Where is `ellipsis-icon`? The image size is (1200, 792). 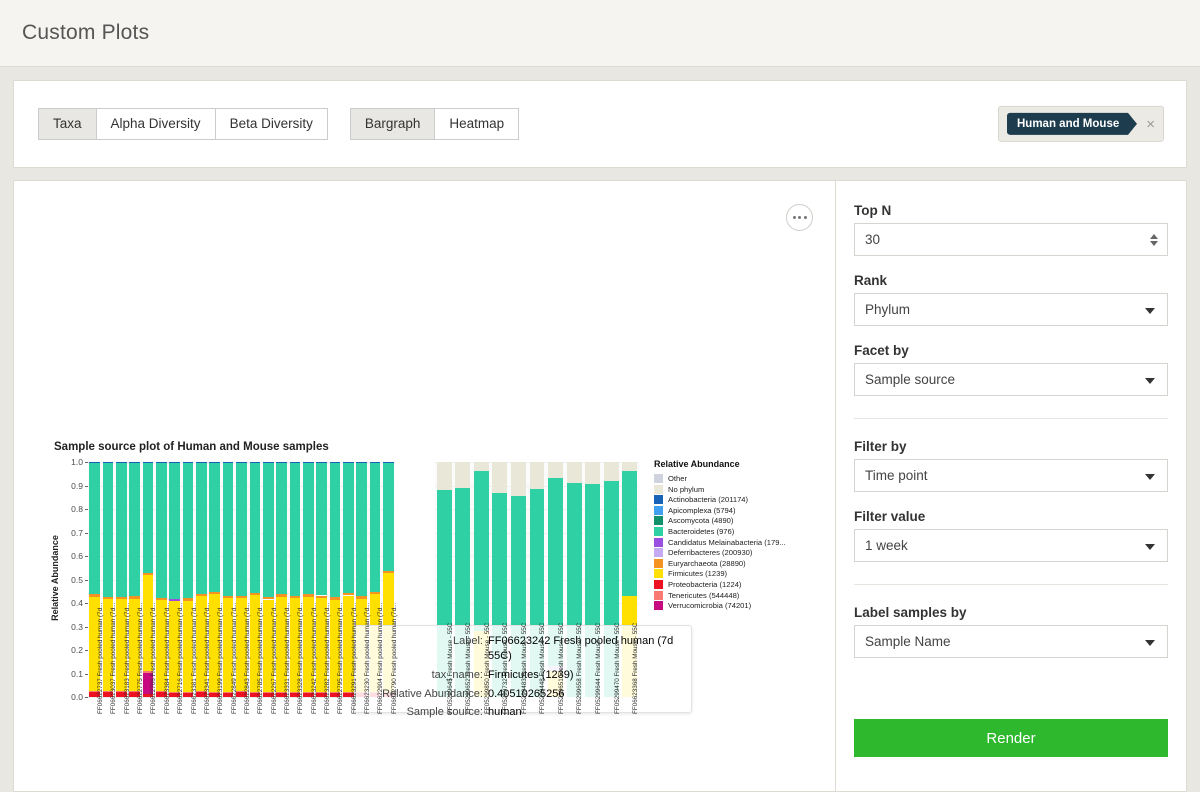 ellipsis-icon is located at coordinates (799, 217).